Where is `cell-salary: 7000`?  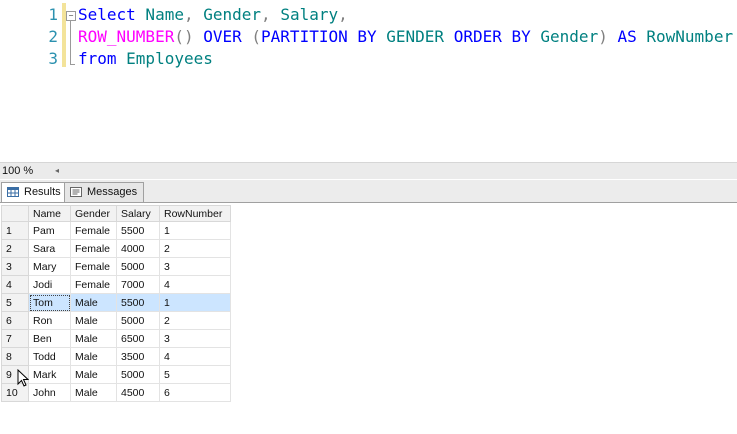
cell-salary: 7000 is located at coordinates (138, 284).